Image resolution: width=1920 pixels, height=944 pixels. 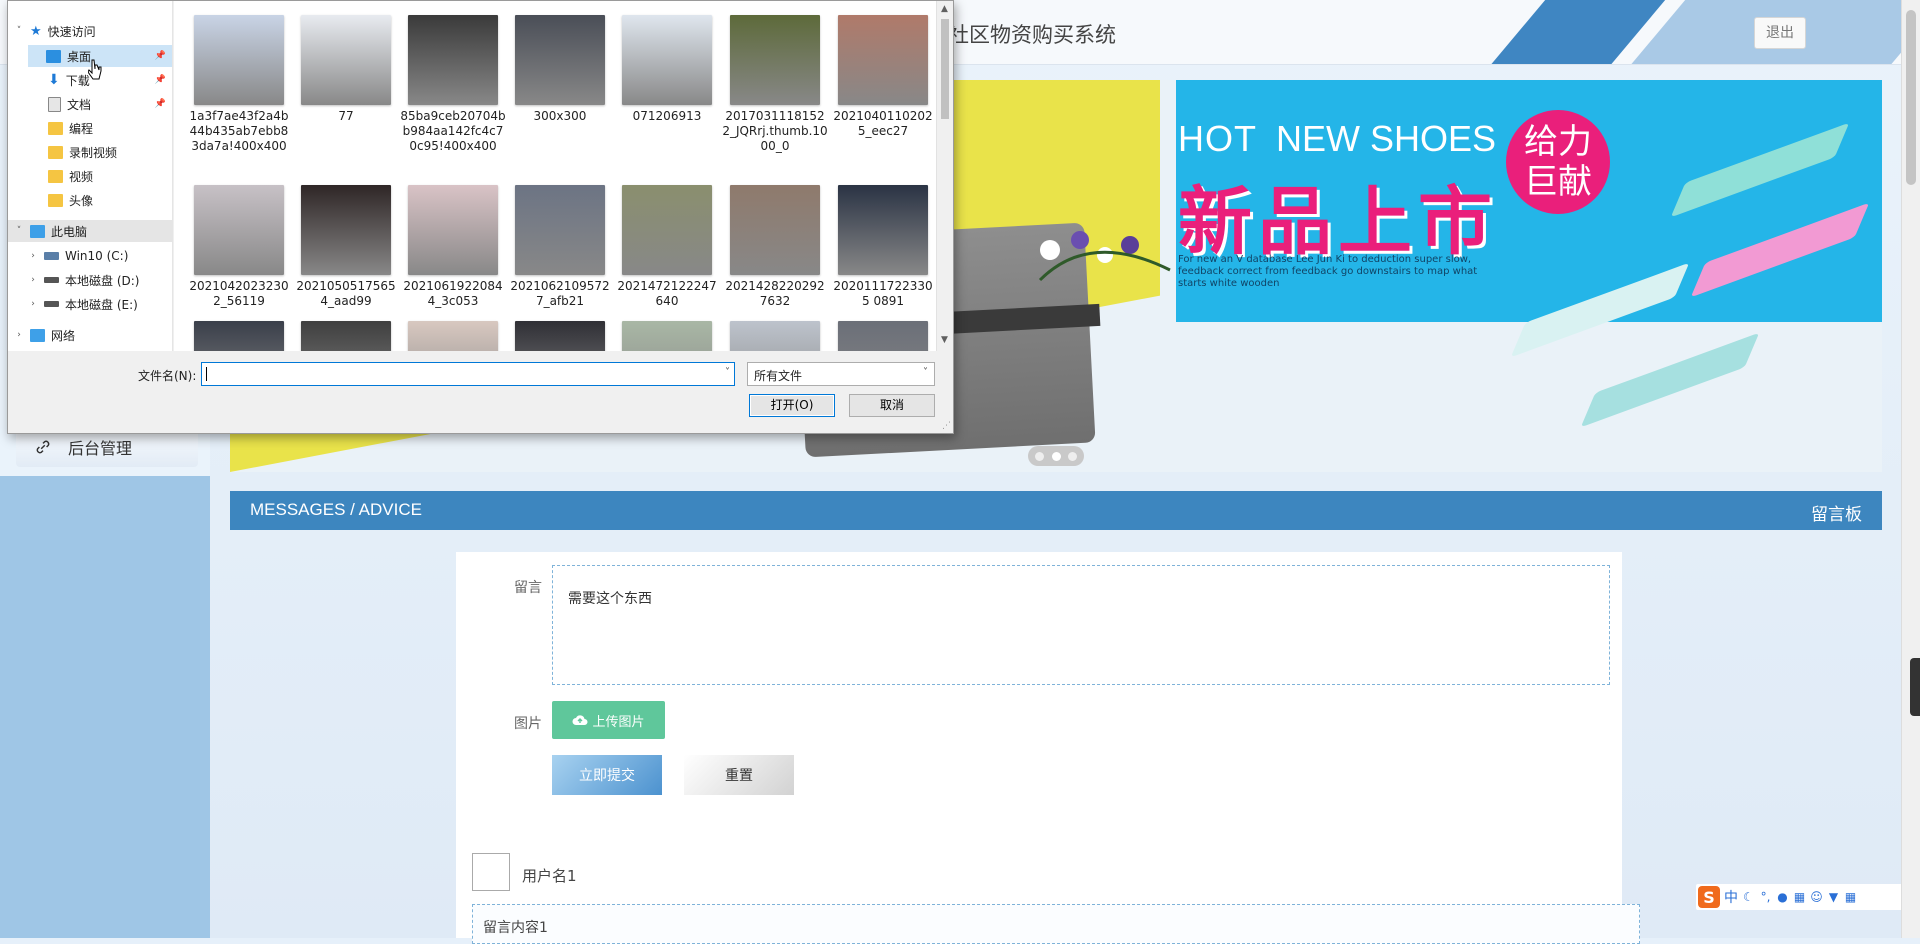 I want to click on file-name: 20210619220844_3c053, so click(x=453, y=293).